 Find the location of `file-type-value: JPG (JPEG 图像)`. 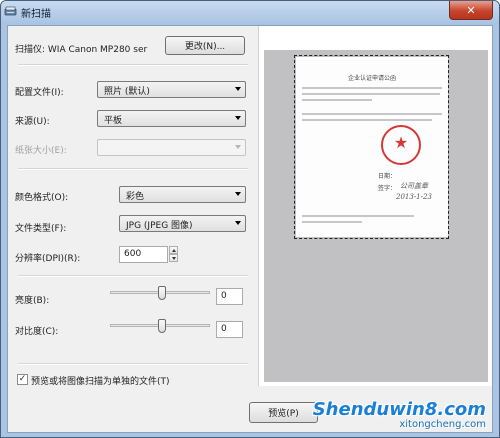

file-type-value: JPG (JPEG 图像) is located at coordinates (159, 226).